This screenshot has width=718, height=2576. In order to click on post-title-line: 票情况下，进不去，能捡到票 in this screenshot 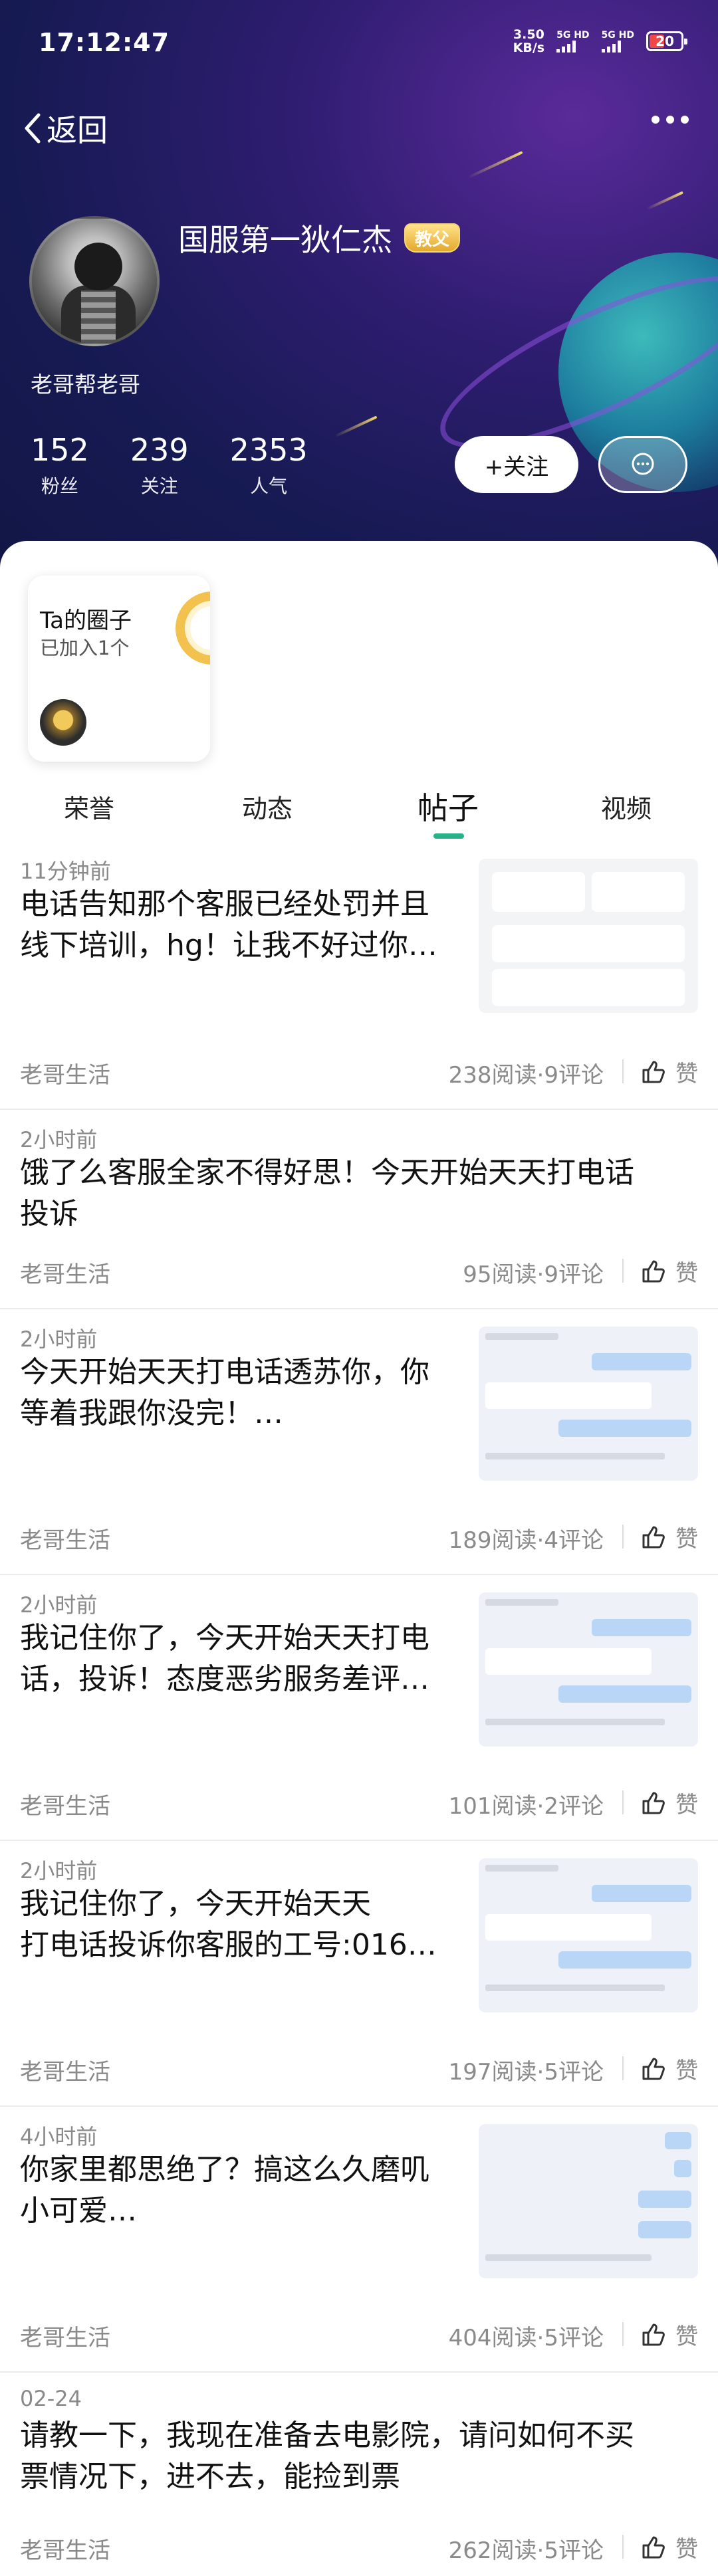, I will do `click(210, 2477)`.